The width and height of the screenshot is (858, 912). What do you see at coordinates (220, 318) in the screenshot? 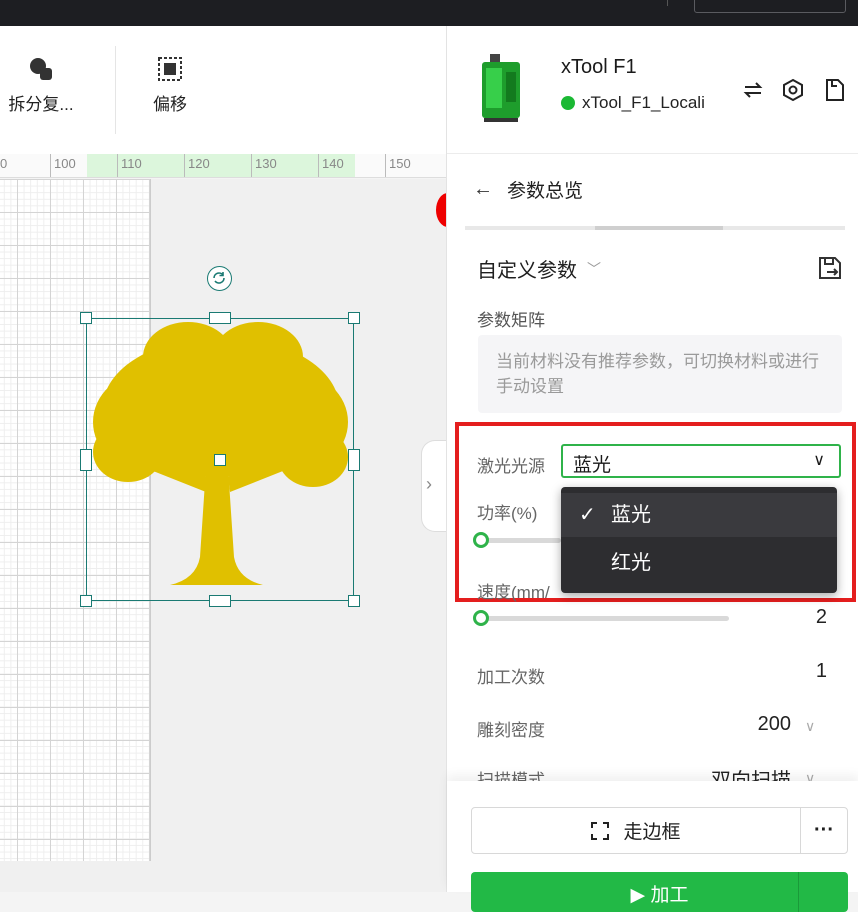
I see `resize-handle-top` at bounding box center [220, 318].